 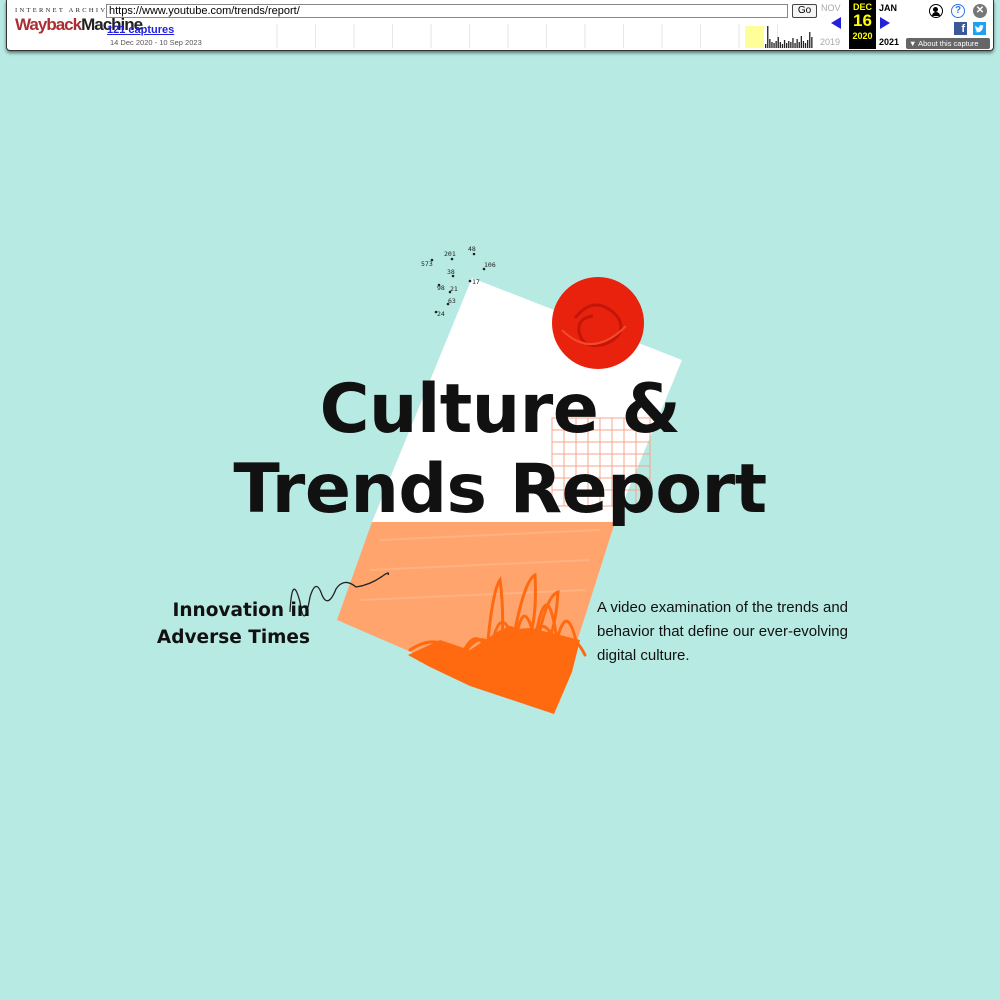 What do you see at coordinates (233, 637) in the screenshot?
I see `subtitle-line-2: Adverse Times` at bounding box center [233, 637].